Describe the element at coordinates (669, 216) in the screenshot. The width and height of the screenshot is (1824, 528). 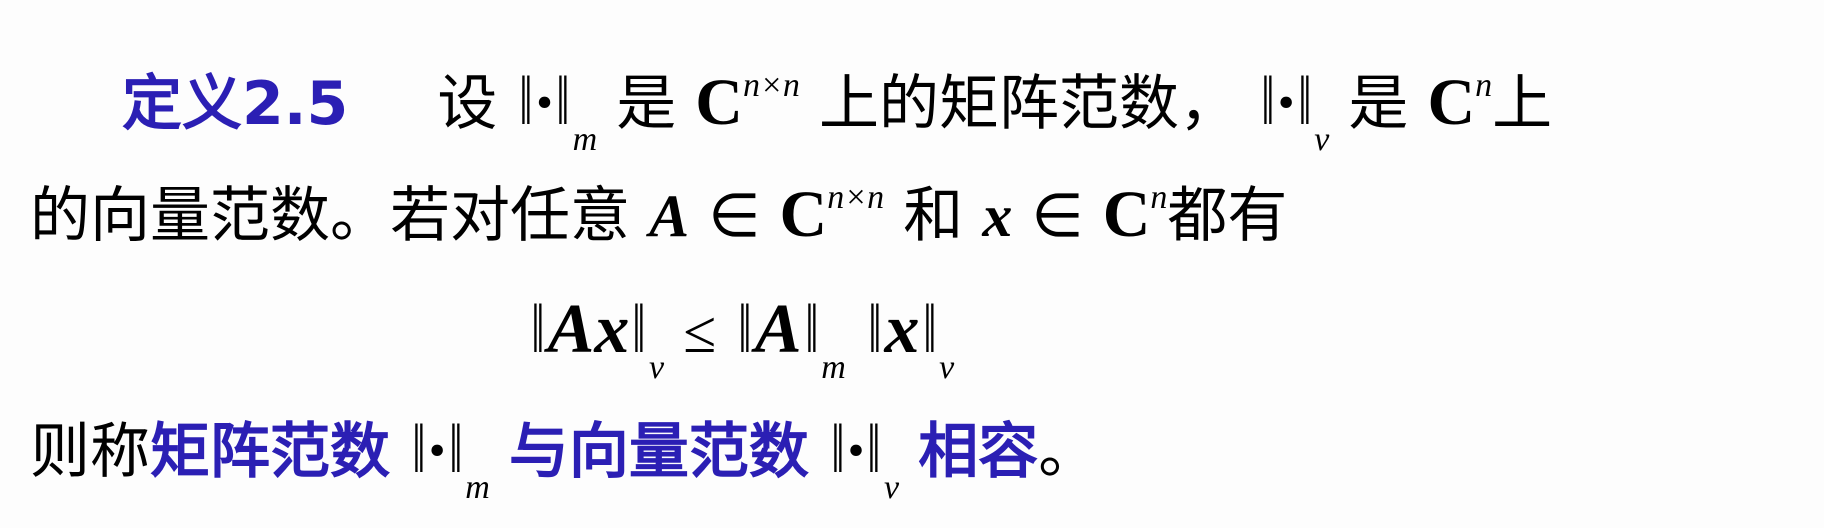
I see `matrix-A: A` at that location.